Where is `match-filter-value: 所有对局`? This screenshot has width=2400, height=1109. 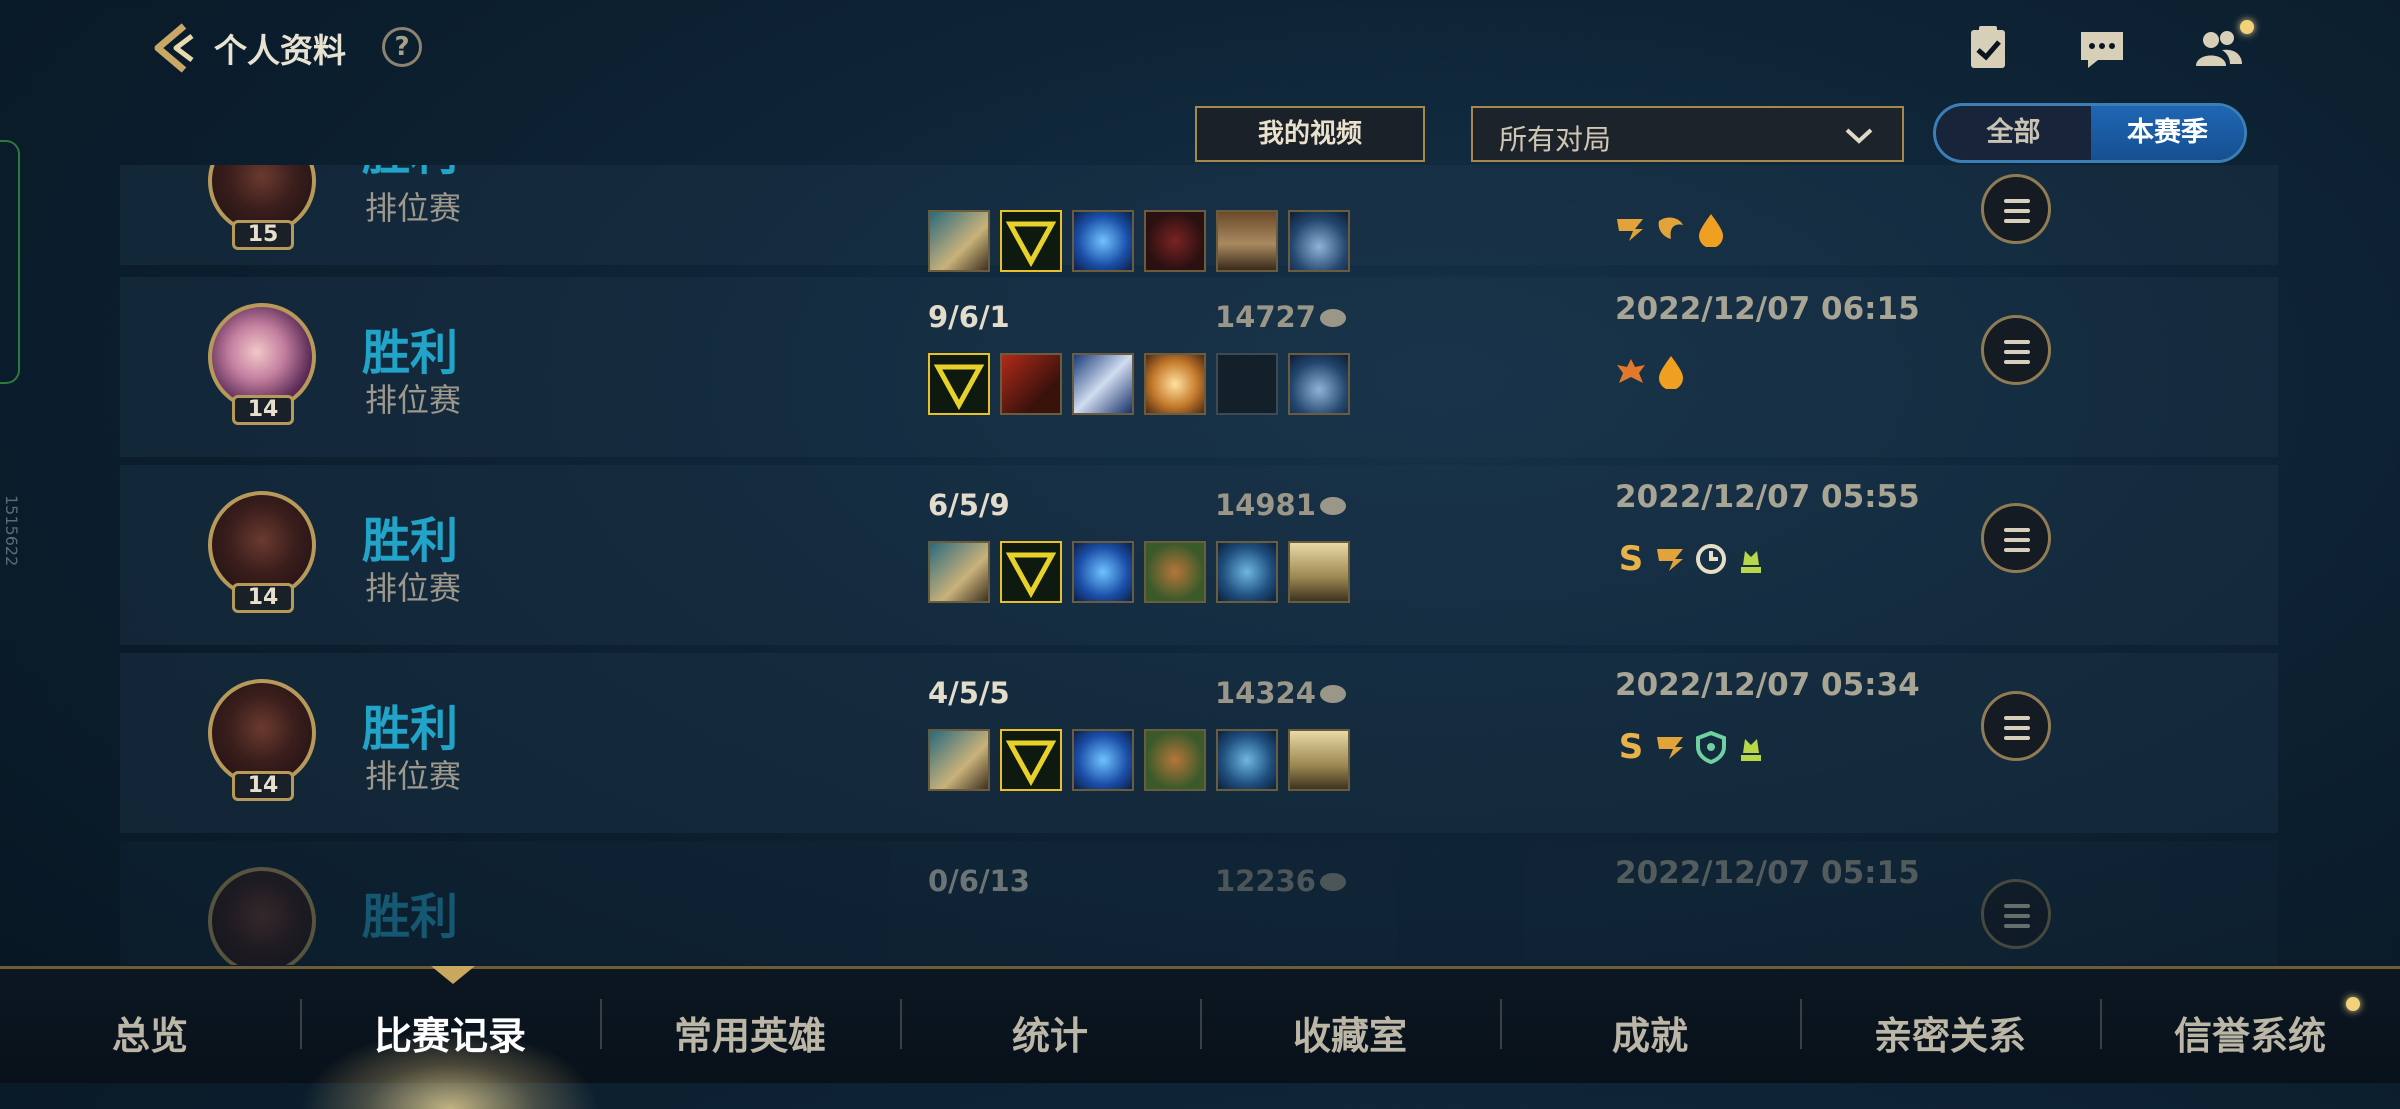 match-filter-value: 所有对局 is located at coordinates (1555, 139).